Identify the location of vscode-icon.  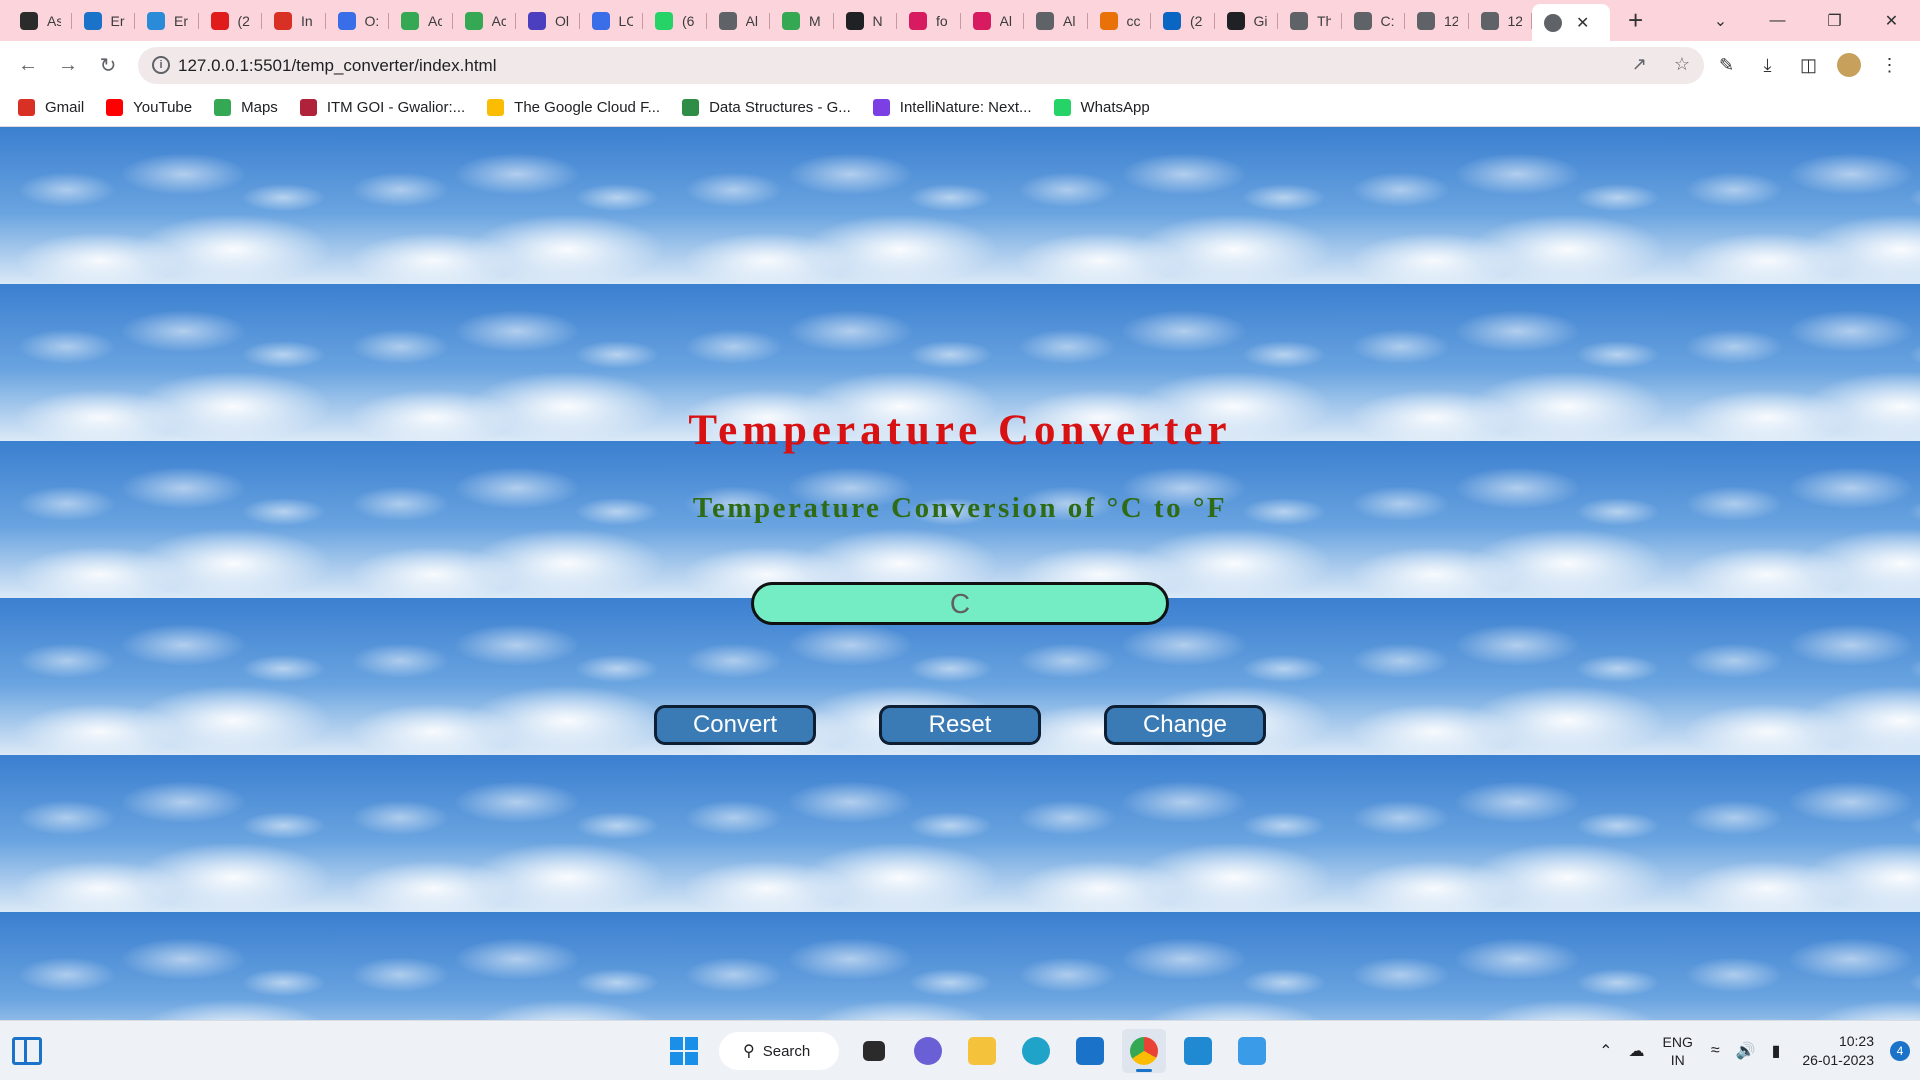
(1198, 1051).